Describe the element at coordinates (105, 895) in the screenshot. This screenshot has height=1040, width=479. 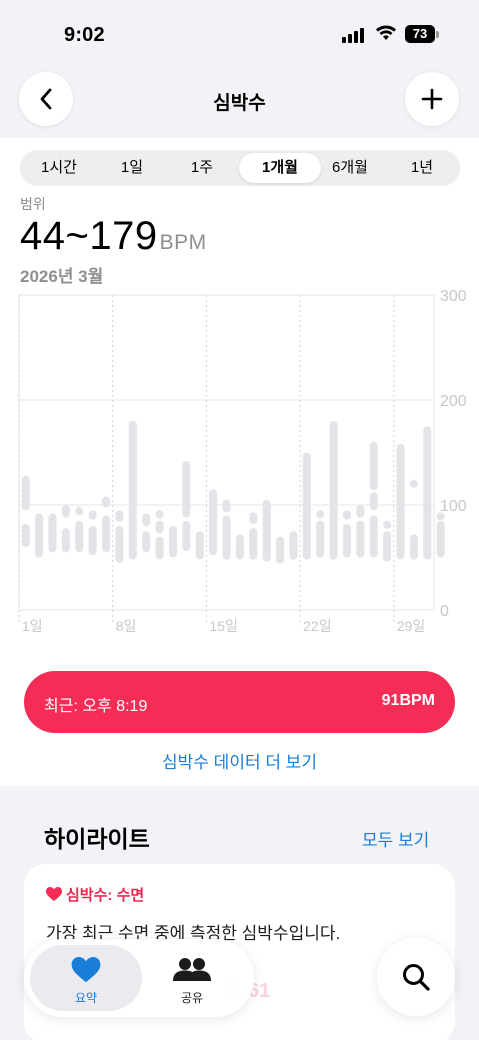
I see `highlight-tag-label: 심박수: 수면` at that location.